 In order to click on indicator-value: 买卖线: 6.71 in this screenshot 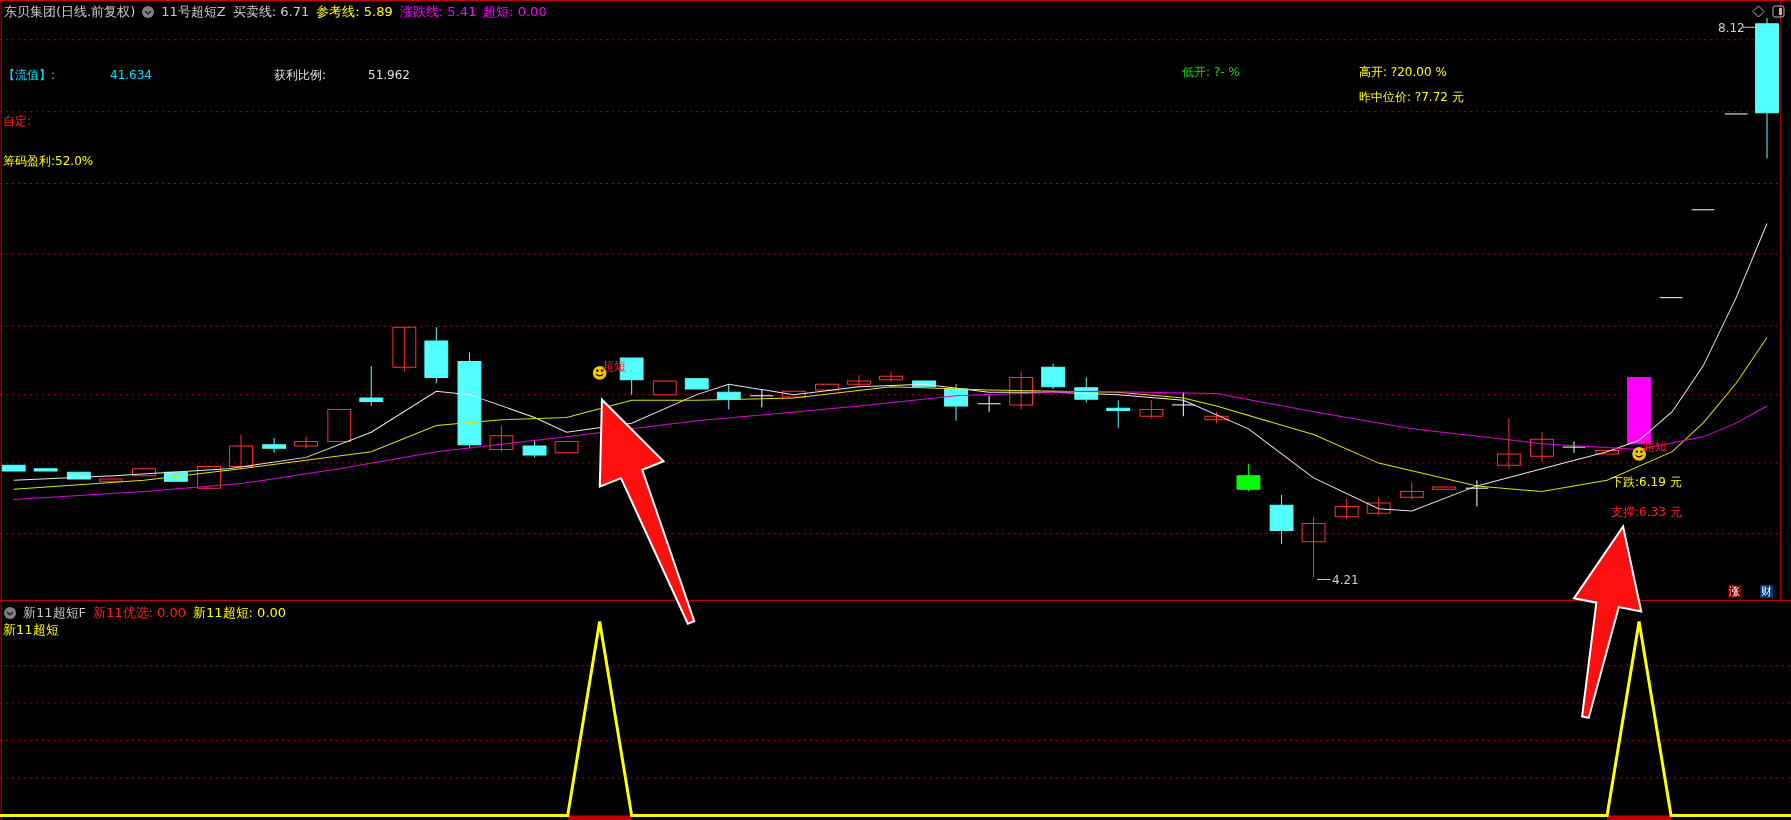, I will do `click(271, 12)`.